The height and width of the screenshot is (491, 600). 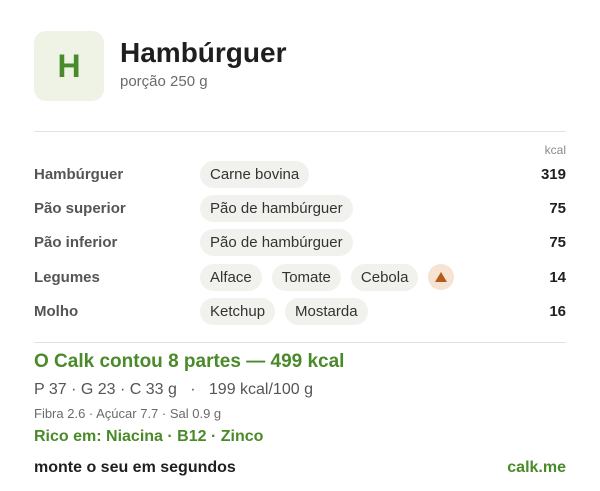 I want to click on ingredient-chips: Ketchup Mostarda, so click(x=353, y=311).